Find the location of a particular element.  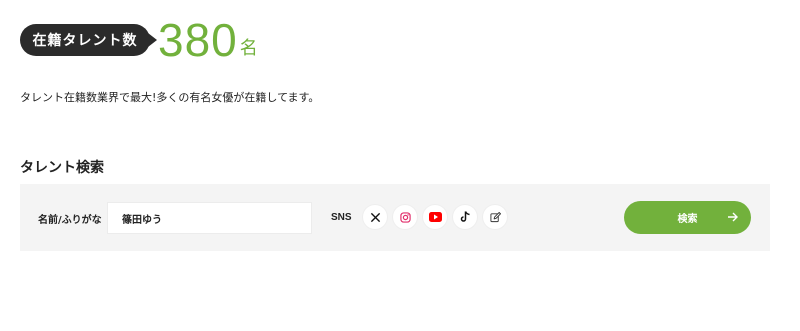

sns-filter-tiktok is located at coordinates (465, 217).